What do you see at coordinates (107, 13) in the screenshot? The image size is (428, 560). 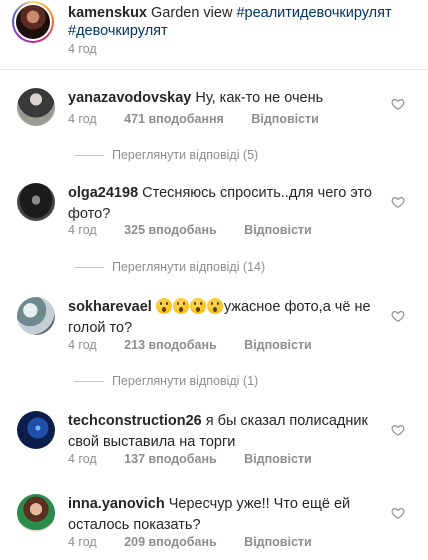 I see `caption-username: kamenskux` at bounding box center [107, 13].